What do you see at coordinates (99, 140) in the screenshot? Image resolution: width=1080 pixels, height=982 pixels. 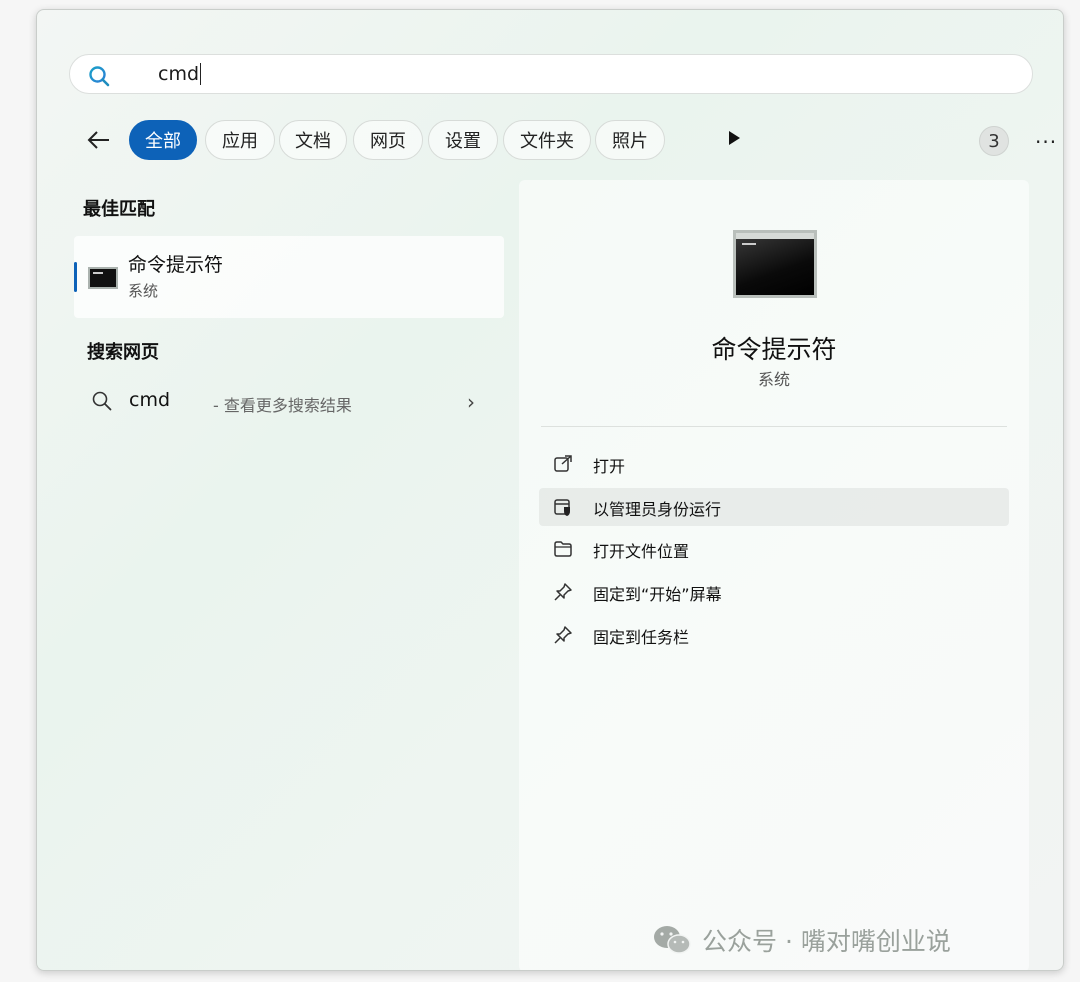 I see `back-arrow-icon` at bounding box center [99, 140].